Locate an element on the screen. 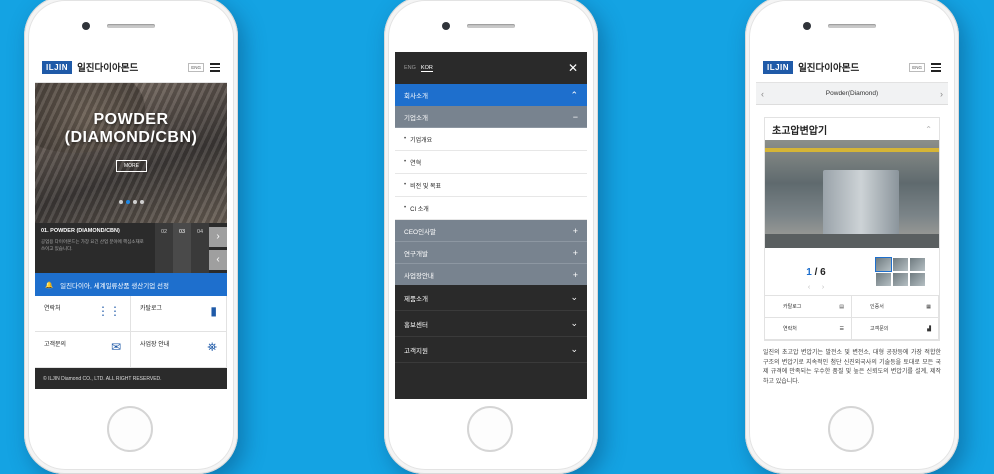 The width and height of the screenshot is (994, 474). close-icon: ✕ is located at coordinates (573, 68).